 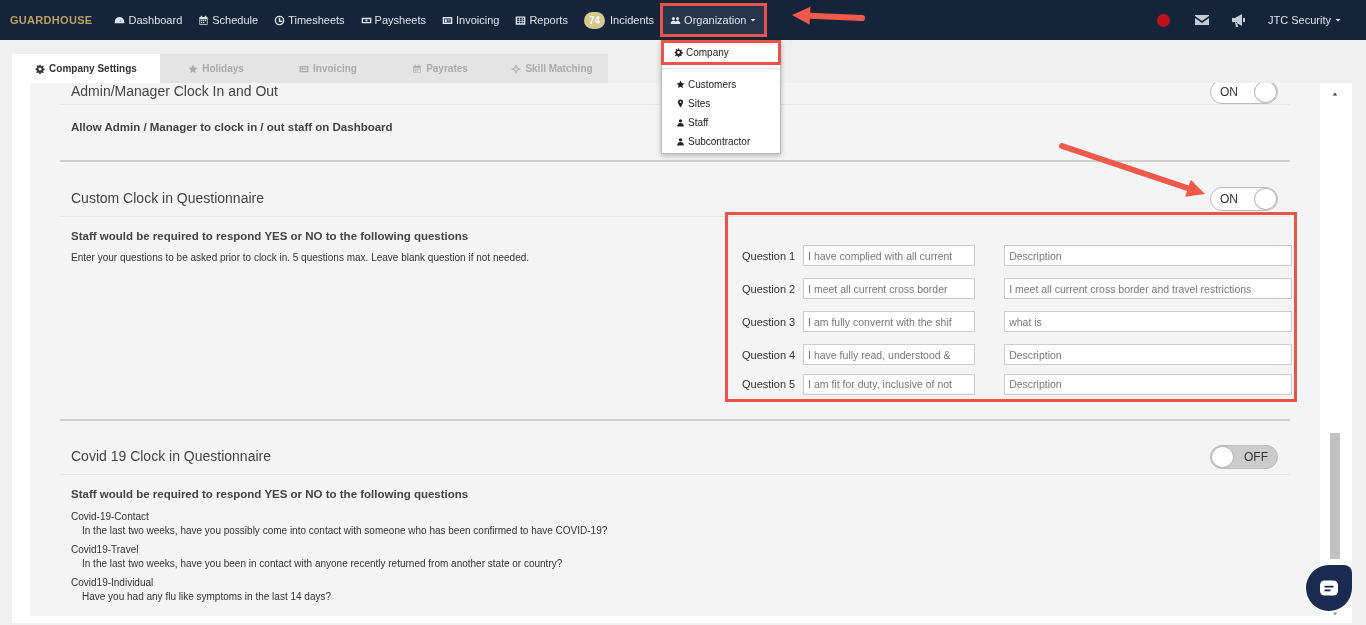 I want to click on section-title: Covid 19 Clock in Questionnaire, so click(x=171, y=457).